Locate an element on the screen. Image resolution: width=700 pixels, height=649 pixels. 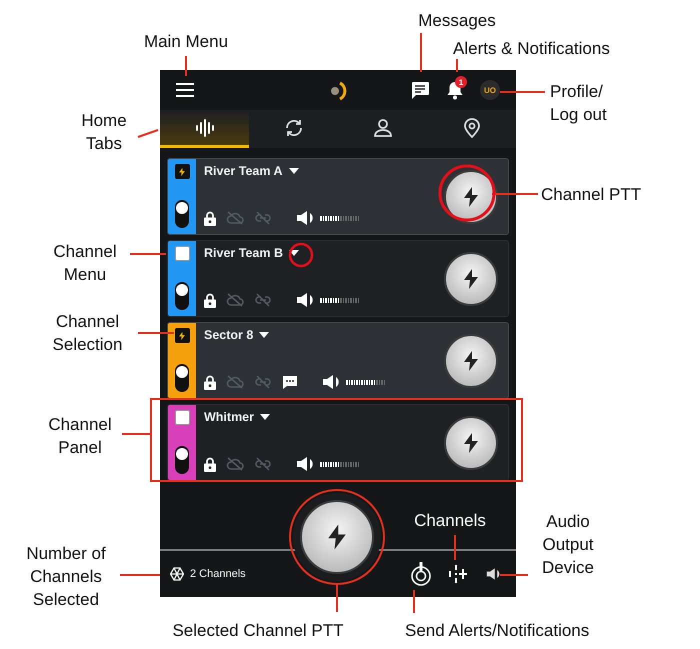
callout-label: Selected Channel PTT is located at coordinates (258, 631).